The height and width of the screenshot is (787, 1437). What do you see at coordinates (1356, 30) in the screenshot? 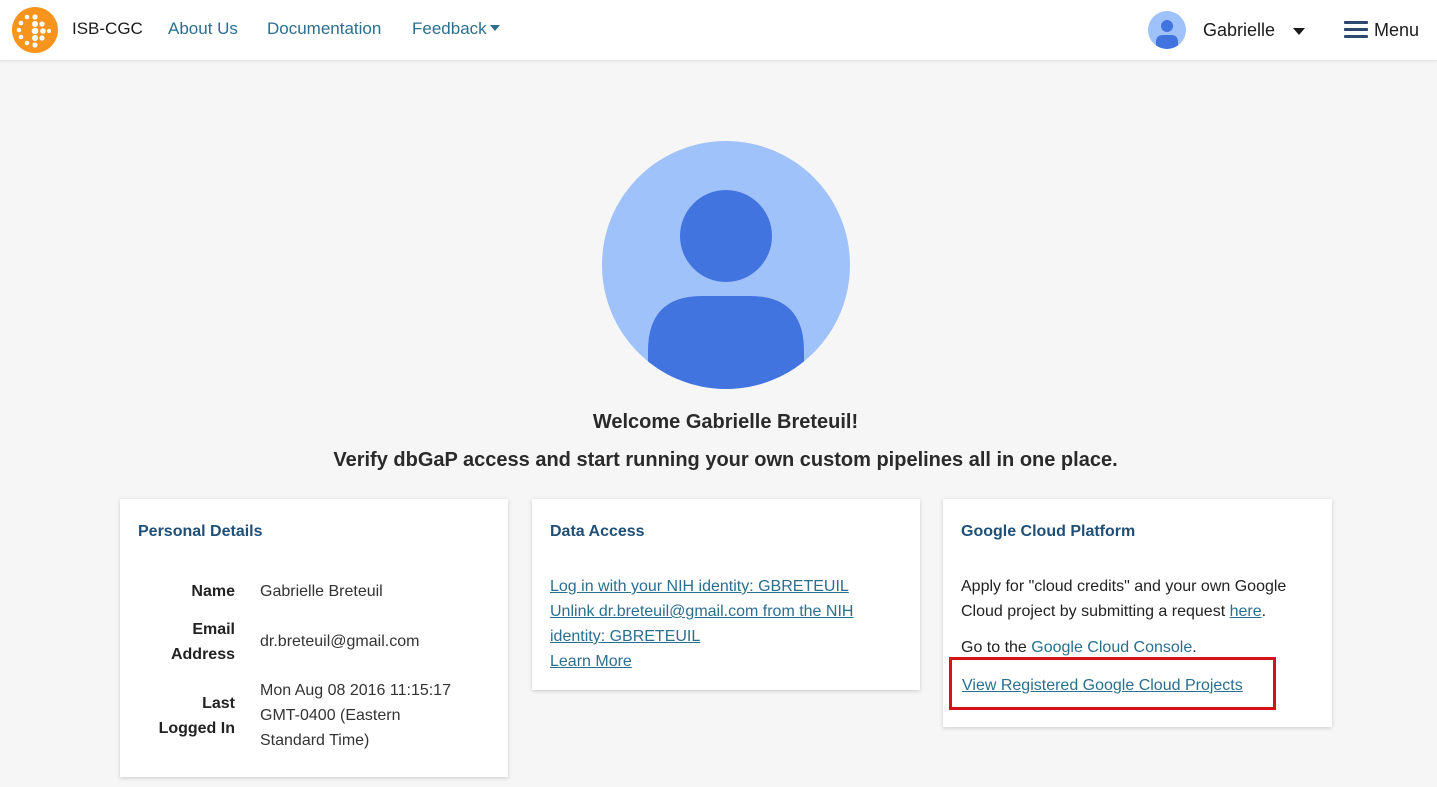
I see `hamburger-icon` at bounding box center [1356, 30].